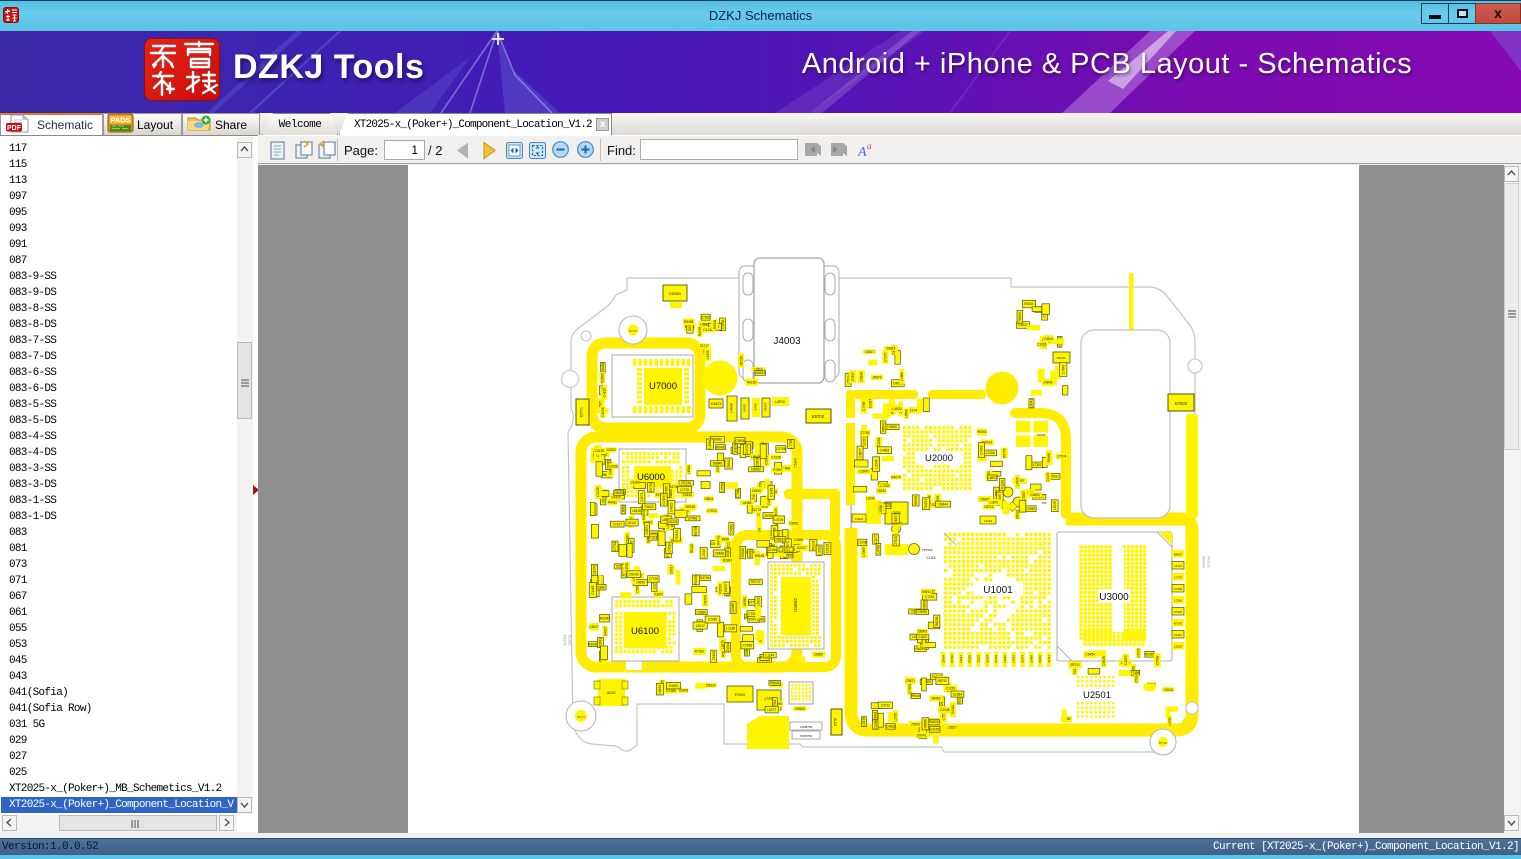  Describe the element at coordinates (669, 548) in the screenshot. I see `svg-text: C4519` at that location.